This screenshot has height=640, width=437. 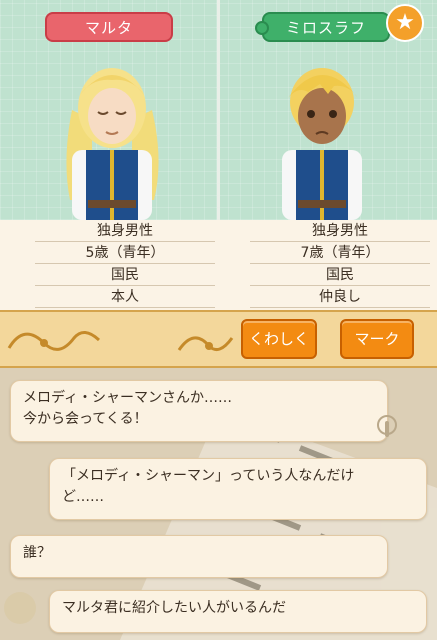 I want to click on character-marta, so click(x=112, y=144).